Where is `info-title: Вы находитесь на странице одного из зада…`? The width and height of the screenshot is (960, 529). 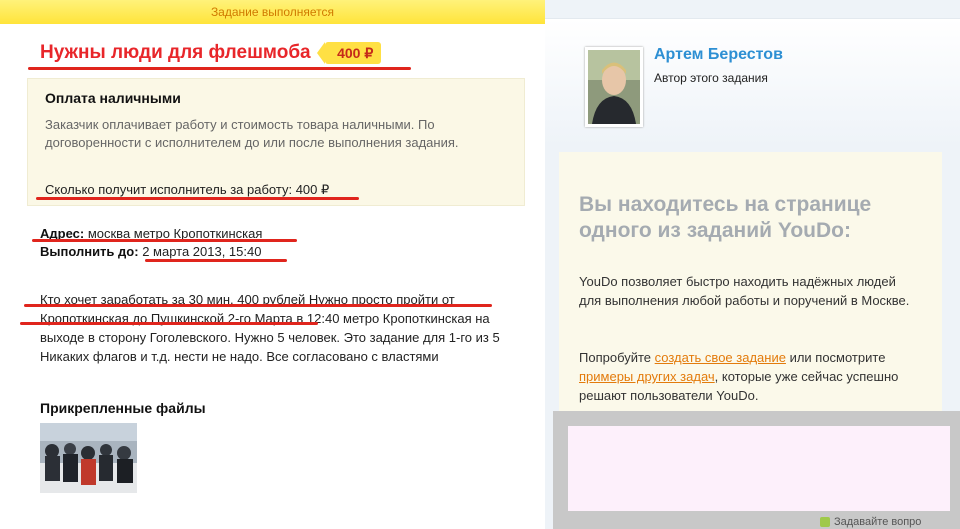
info-title: Вы находитесь на странице одного из зада… is located at coordinates (725, 217).